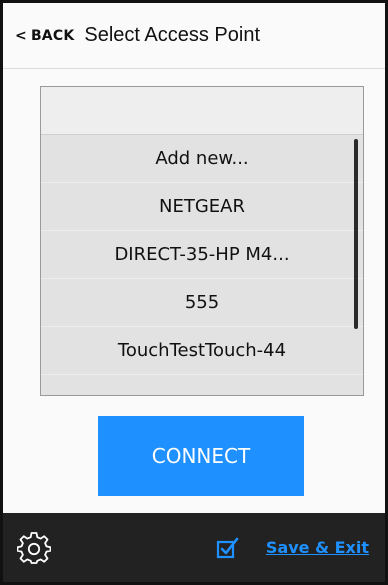 Image resolution: width=388 pixels, height=585 pixels. I want to click on list-header, so click(202, 111).